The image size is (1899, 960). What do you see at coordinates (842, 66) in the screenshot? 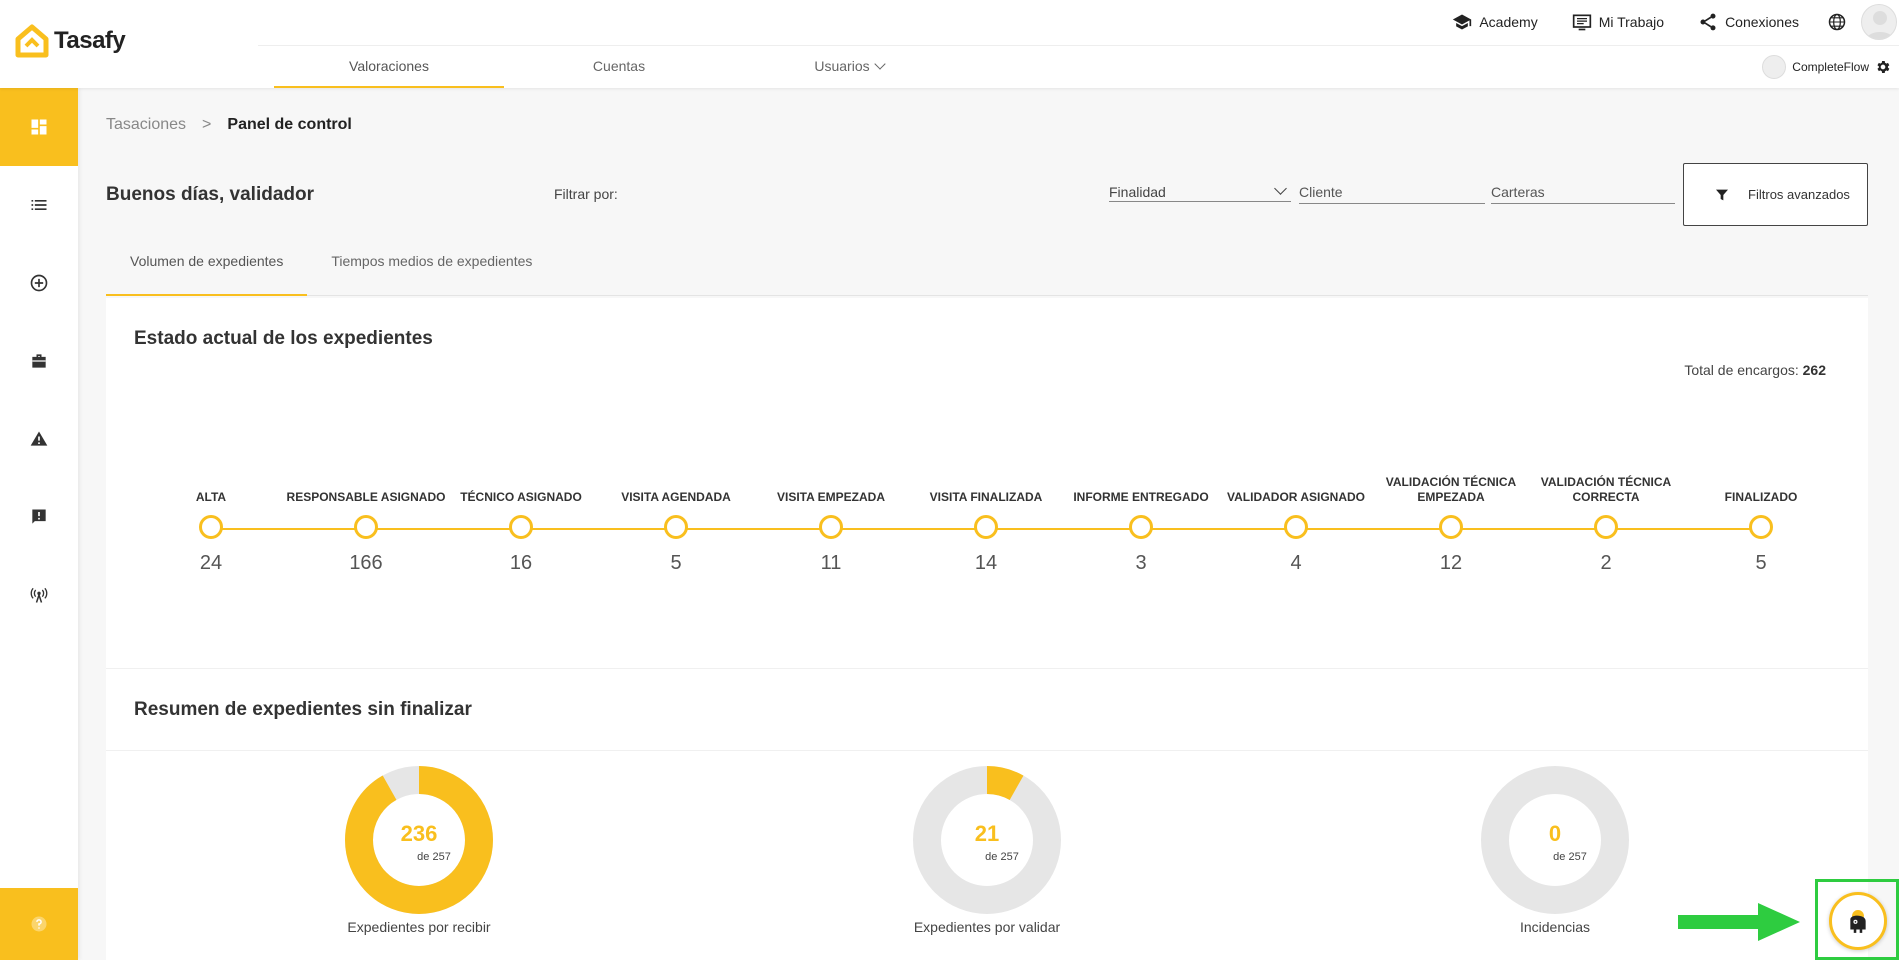
I see `tab-usuarios-label: Usuarios` at bounding box center [842, 66].